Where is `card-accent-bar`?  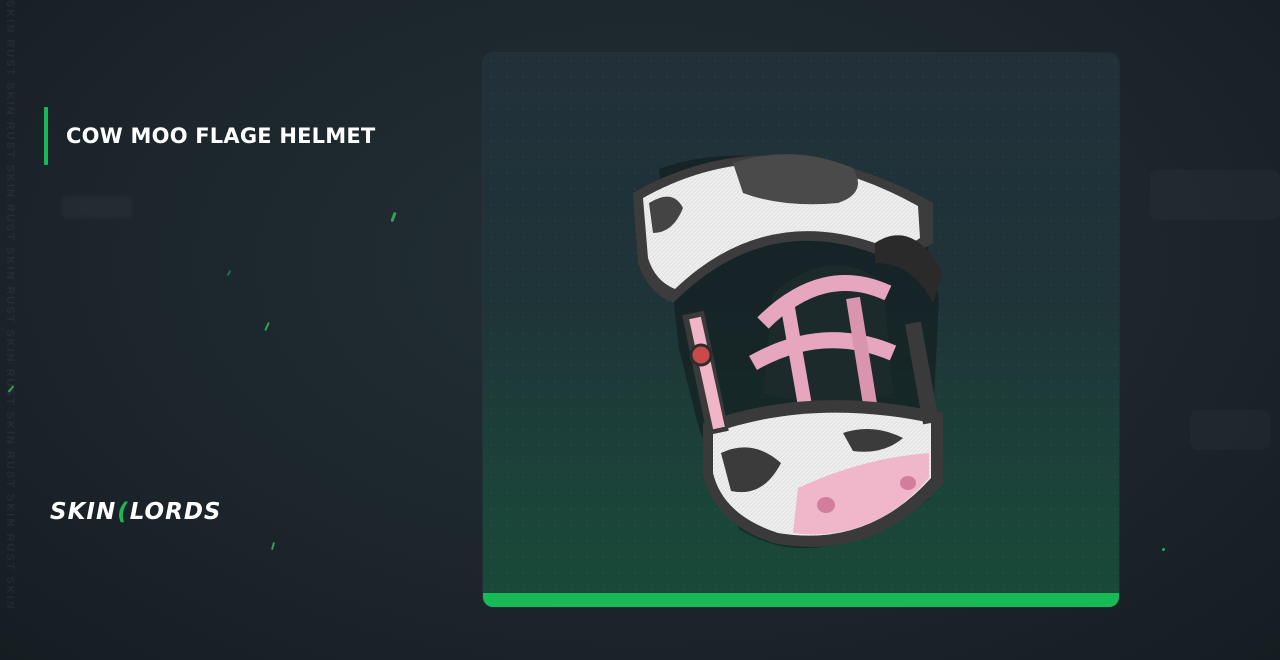 card-accent-bar is located at coordinates (801, 600).